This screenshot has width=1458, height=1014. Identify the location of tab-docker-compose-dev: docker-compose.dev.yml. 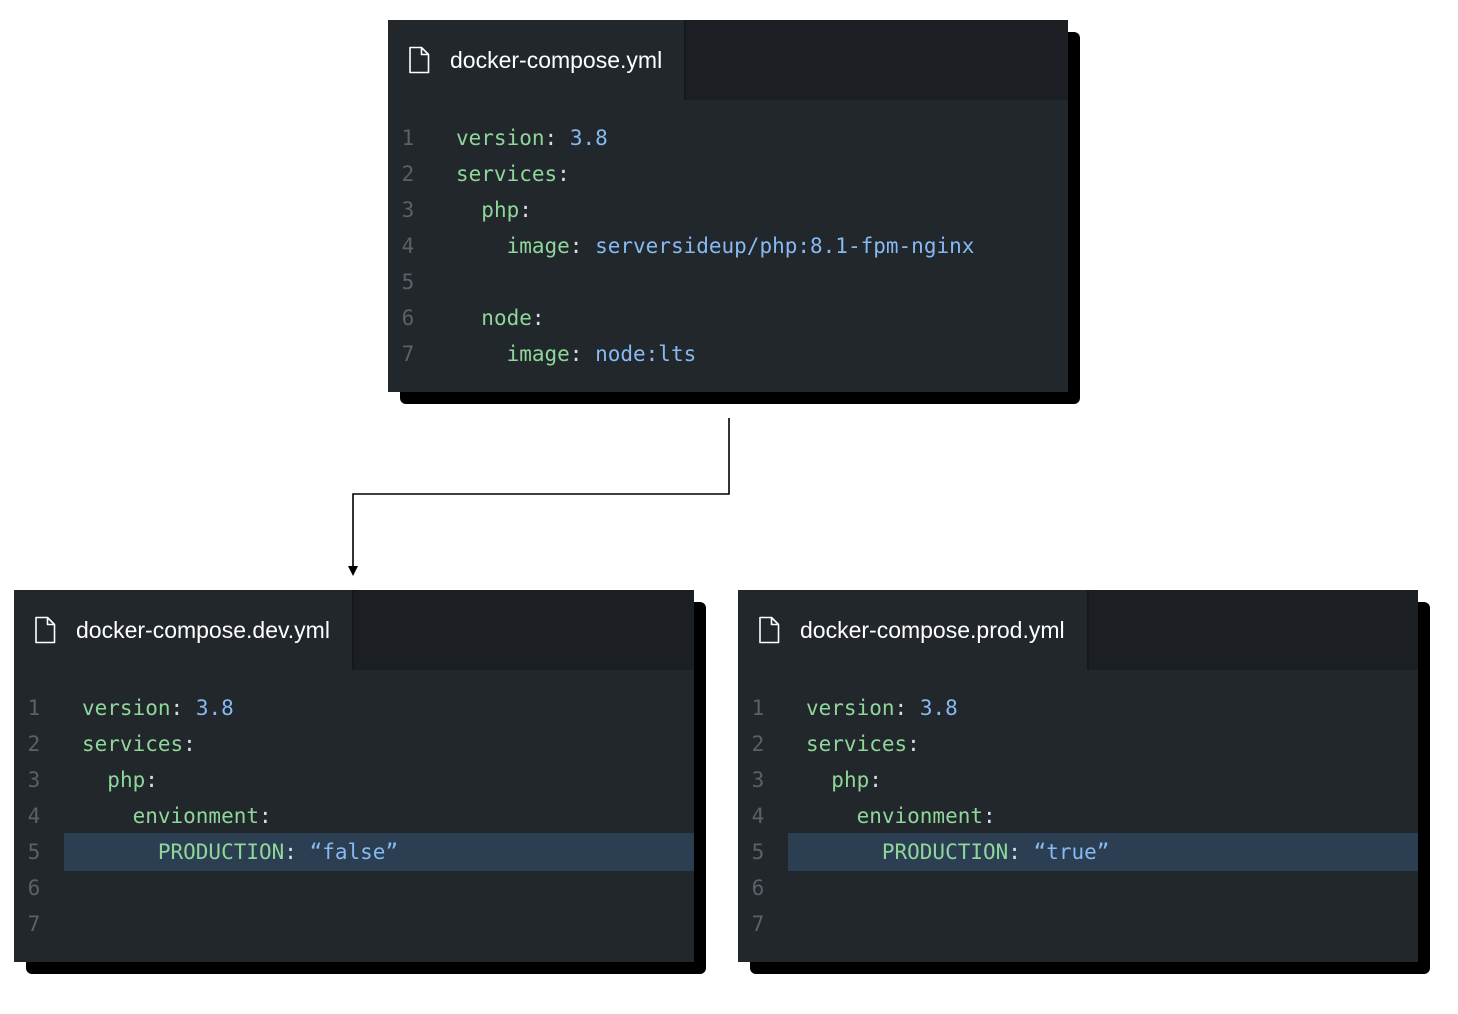
(184, 630).